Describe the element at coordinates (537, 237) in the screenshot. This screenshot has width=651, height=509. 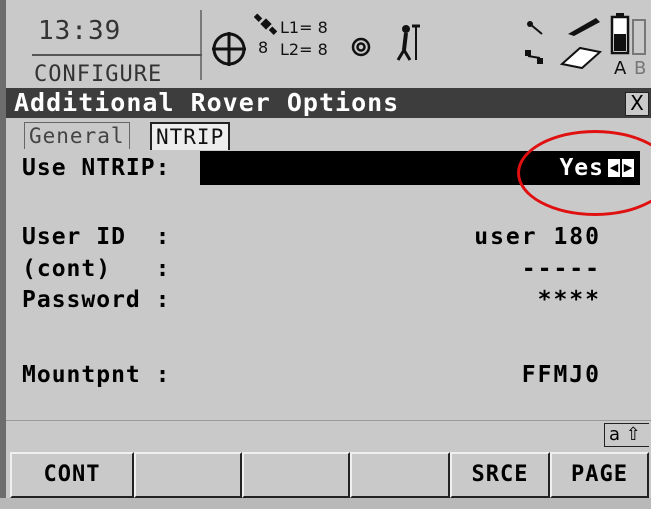
I see `user-id-value: user 180` at that location.